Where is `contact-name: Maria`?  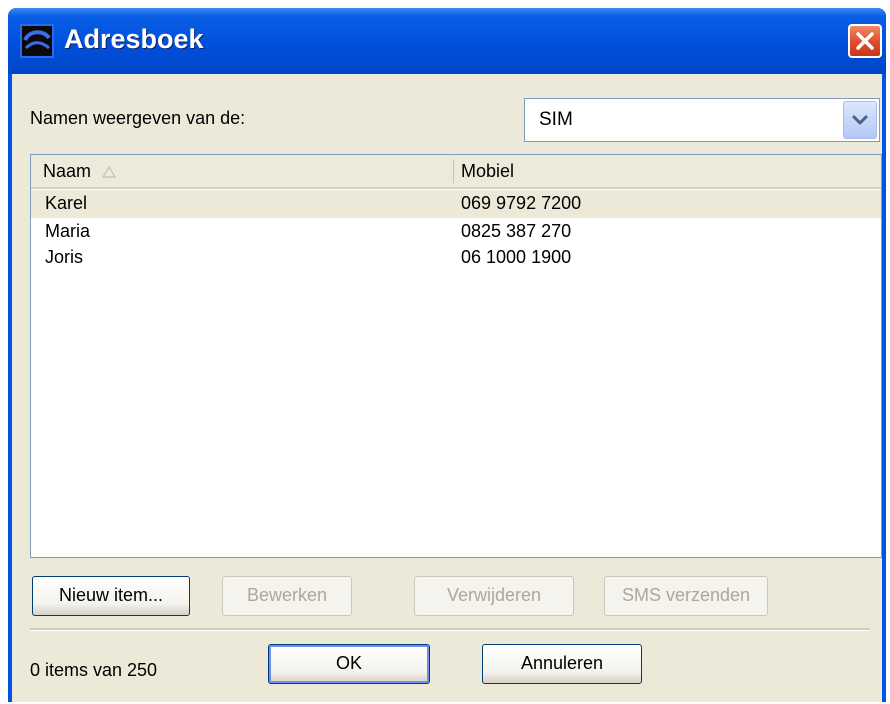
contact-name: Maria is located at coordinates (68, 231).